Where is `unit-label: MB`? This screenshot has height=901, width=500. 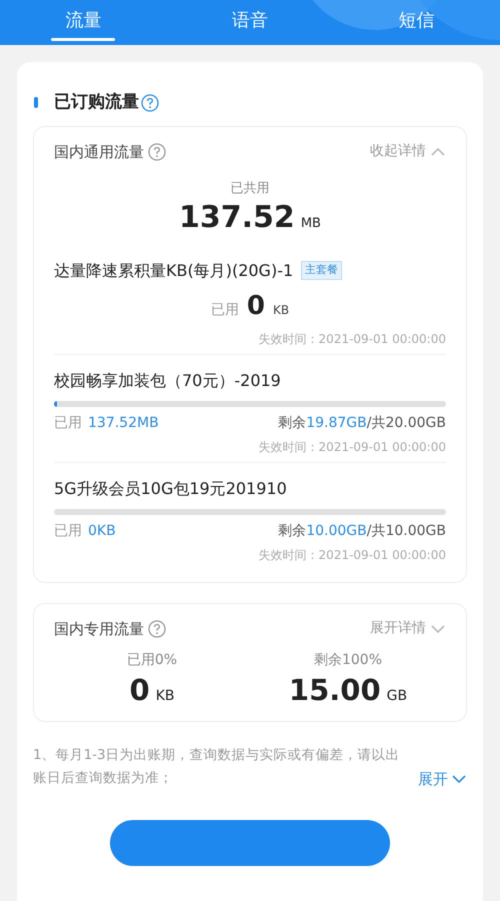
unit-label: MB is located at coordinates (310, 223).